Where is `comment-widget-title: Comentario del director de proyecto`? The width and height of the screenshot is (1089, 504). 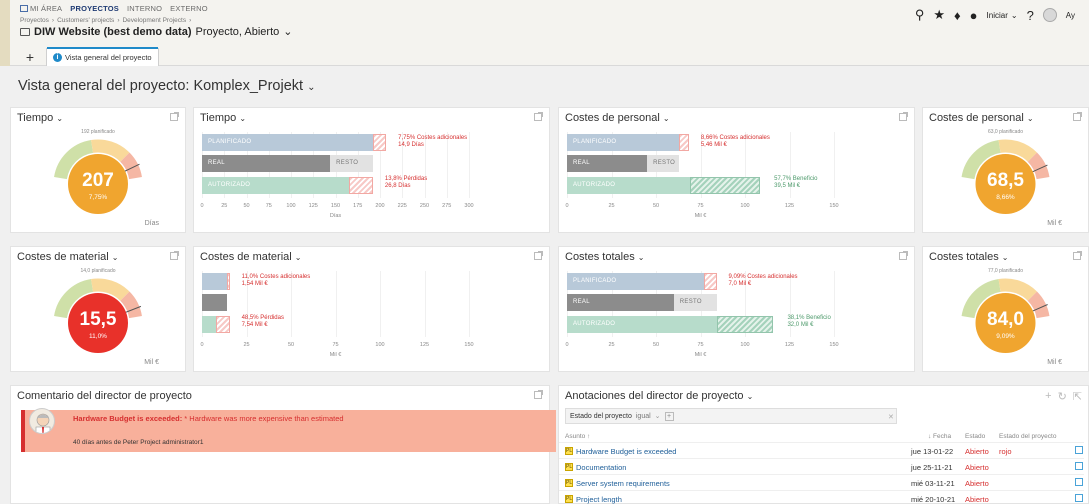 comment-widget-title: Comentario del director de proyecto is located at coordinates (104, 396).